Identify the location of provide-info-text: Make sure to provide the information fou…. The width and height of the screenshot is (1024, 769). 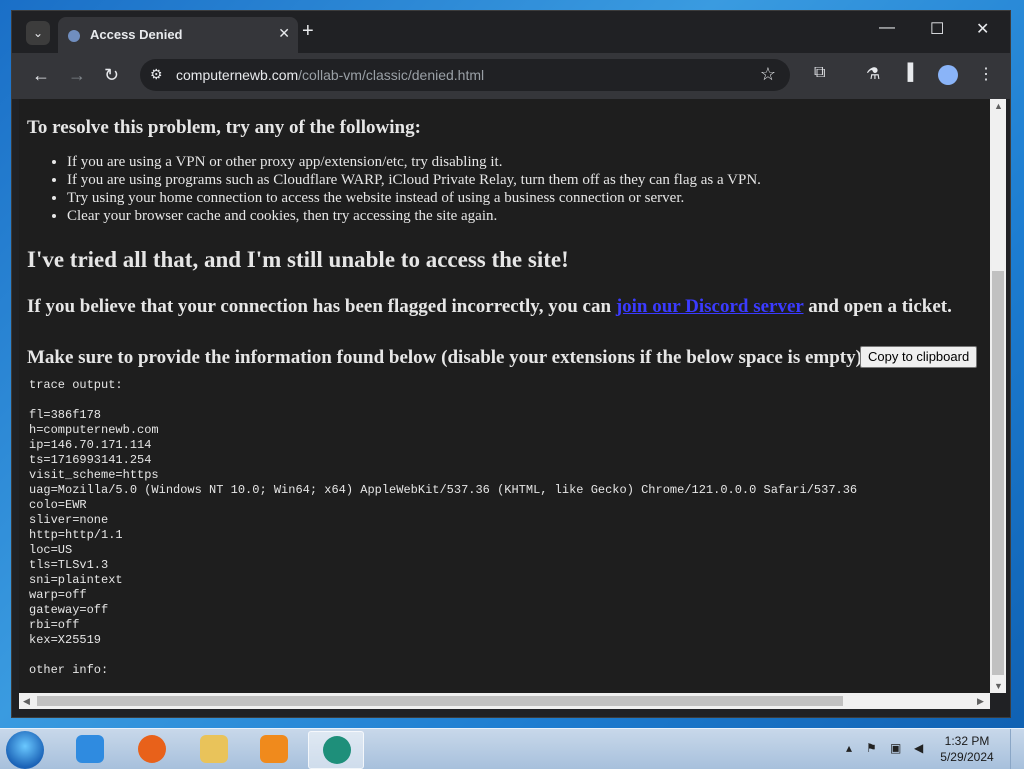
(448, 357).